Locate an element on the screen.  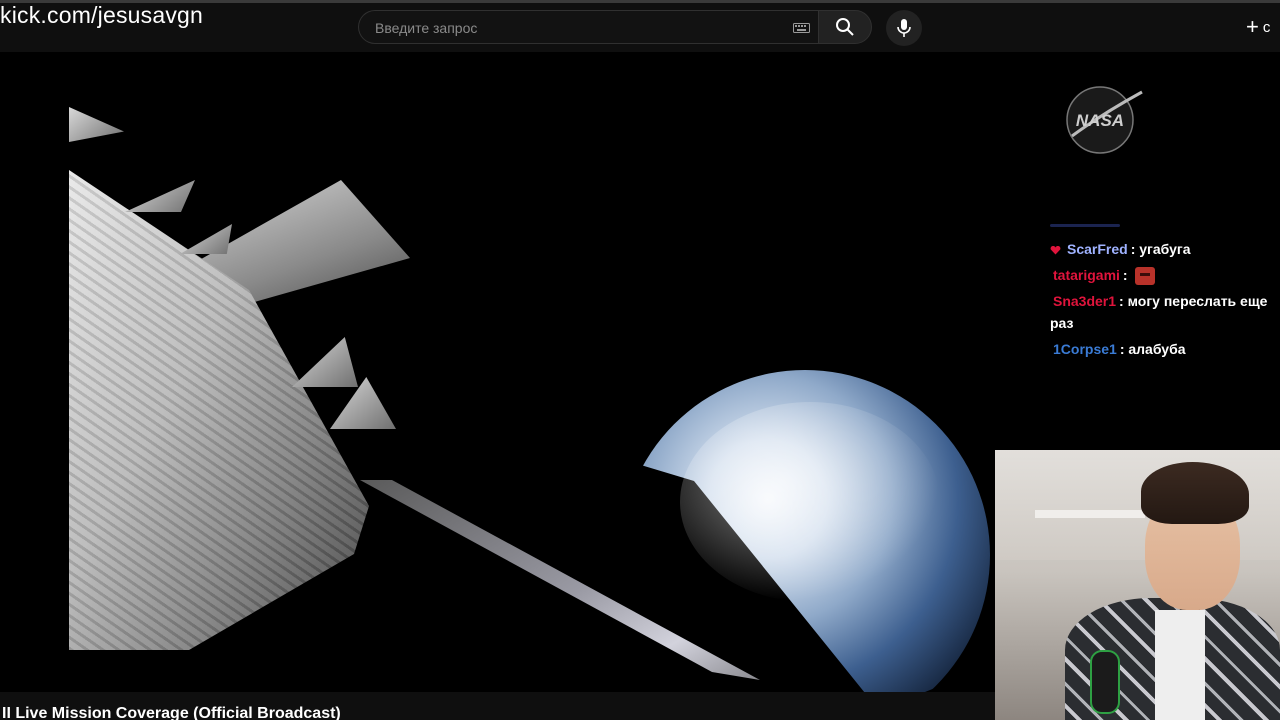
voice-search-button is located at coordinates (904, 28).